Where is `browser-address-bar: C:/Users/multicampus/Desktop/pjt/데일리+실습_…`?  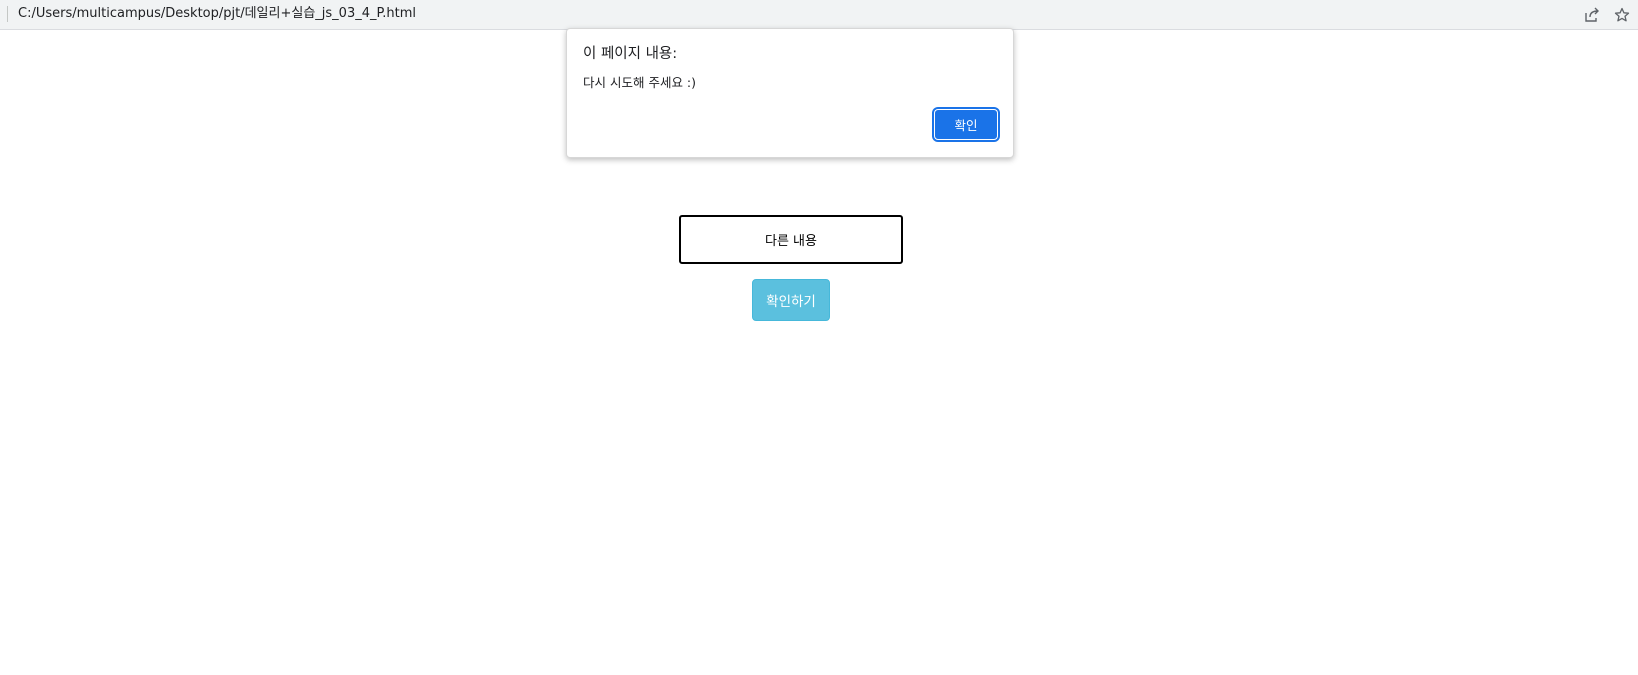 browser-address-bar: C:/Users/multicampus/Desktop/pjt/데일리+실습_… is located at coordinates (819, 15).